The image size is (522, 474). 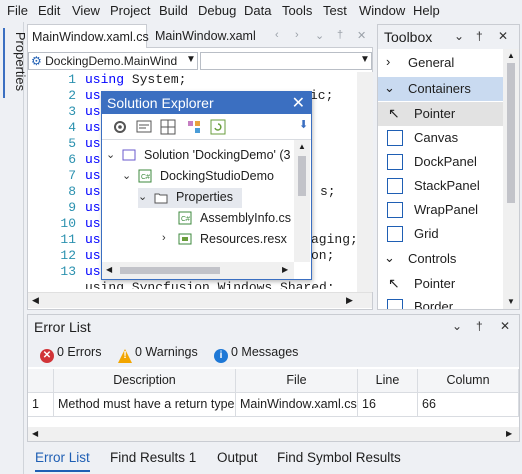 I want to click on column-header-file: File, so click(x=297, y=381).